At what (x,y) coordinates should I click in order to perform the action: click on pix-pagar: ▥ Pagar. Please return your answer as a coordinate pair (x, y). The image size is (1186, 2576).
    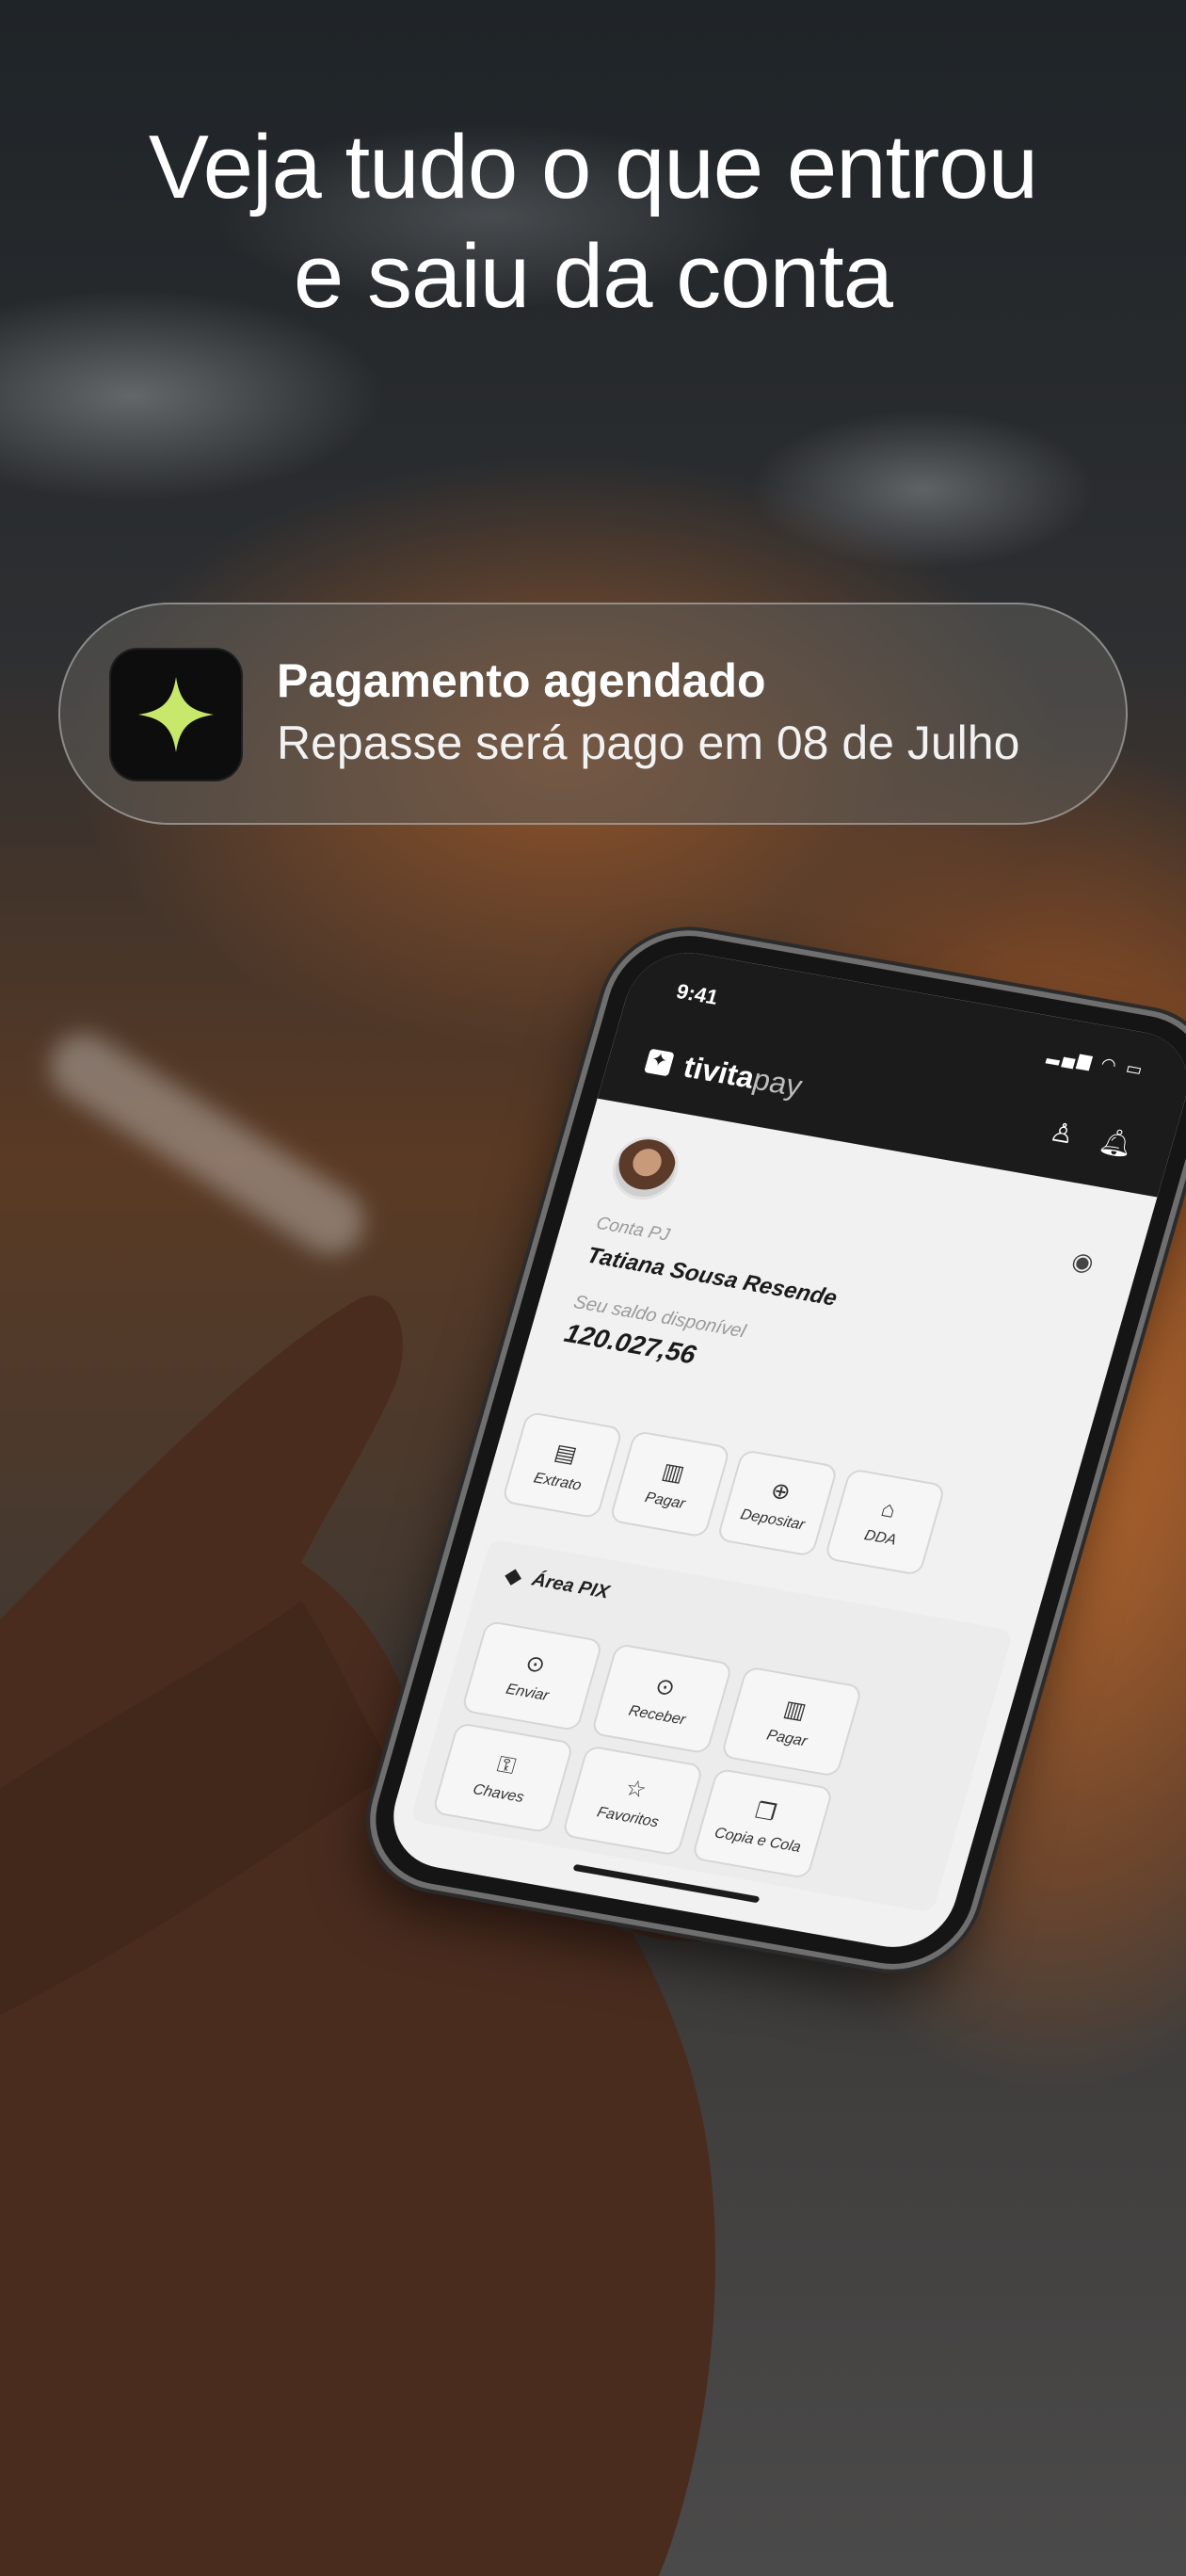
    Looking at the image, I should click on (791, 1722).